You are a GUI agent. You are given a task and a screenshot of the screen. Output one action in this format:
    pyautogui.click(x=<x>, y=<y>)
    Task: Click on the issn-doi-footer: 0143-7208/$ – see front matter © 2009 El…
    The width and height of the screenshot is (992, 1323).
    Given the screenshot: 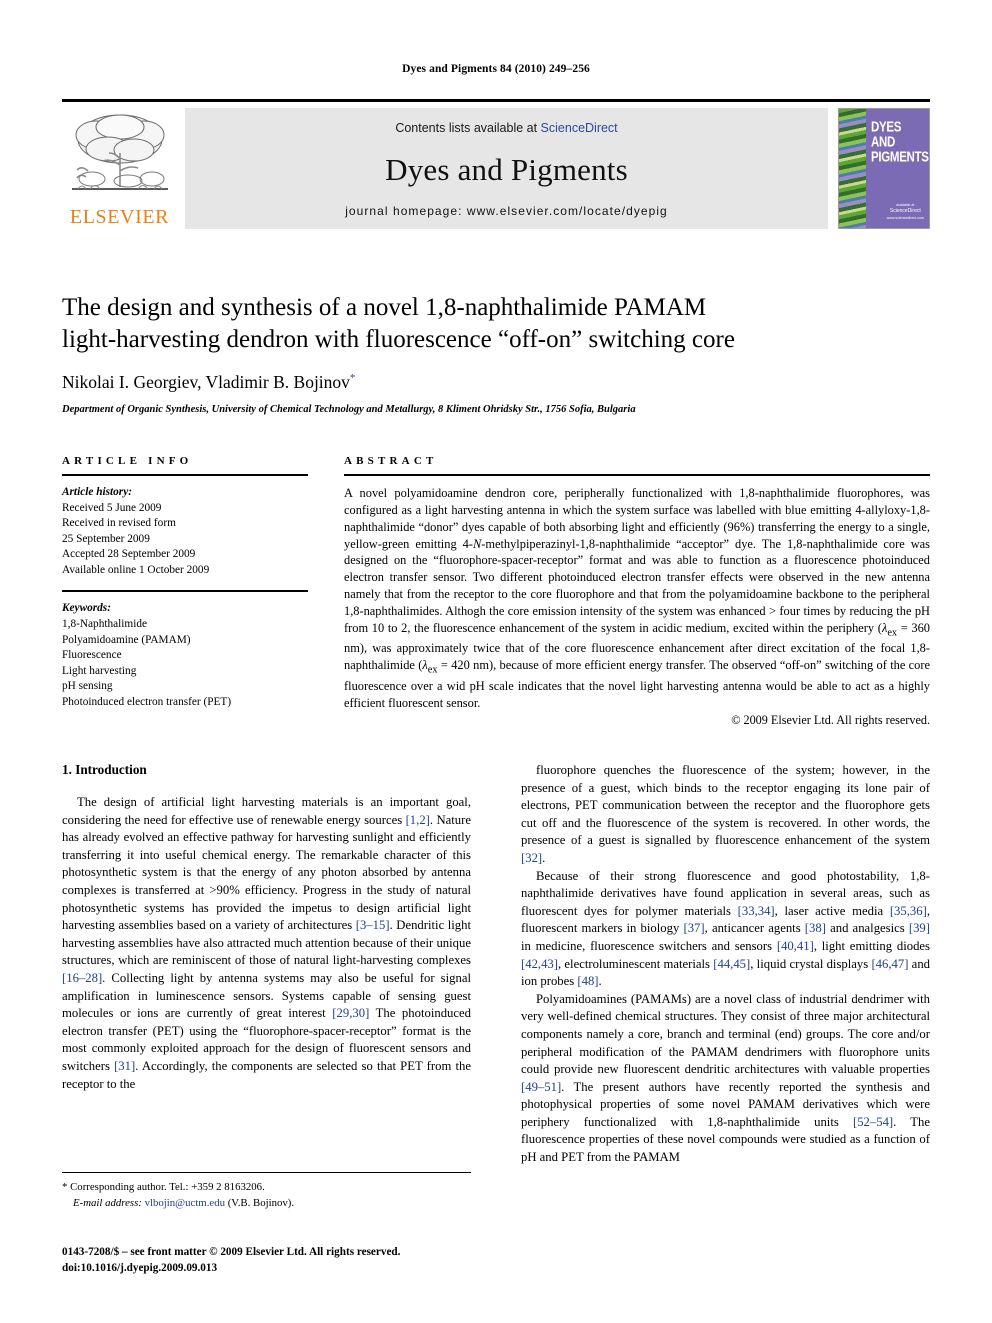 What is the action you would take?
    pyautogui.click(x=292, y=1260)
    